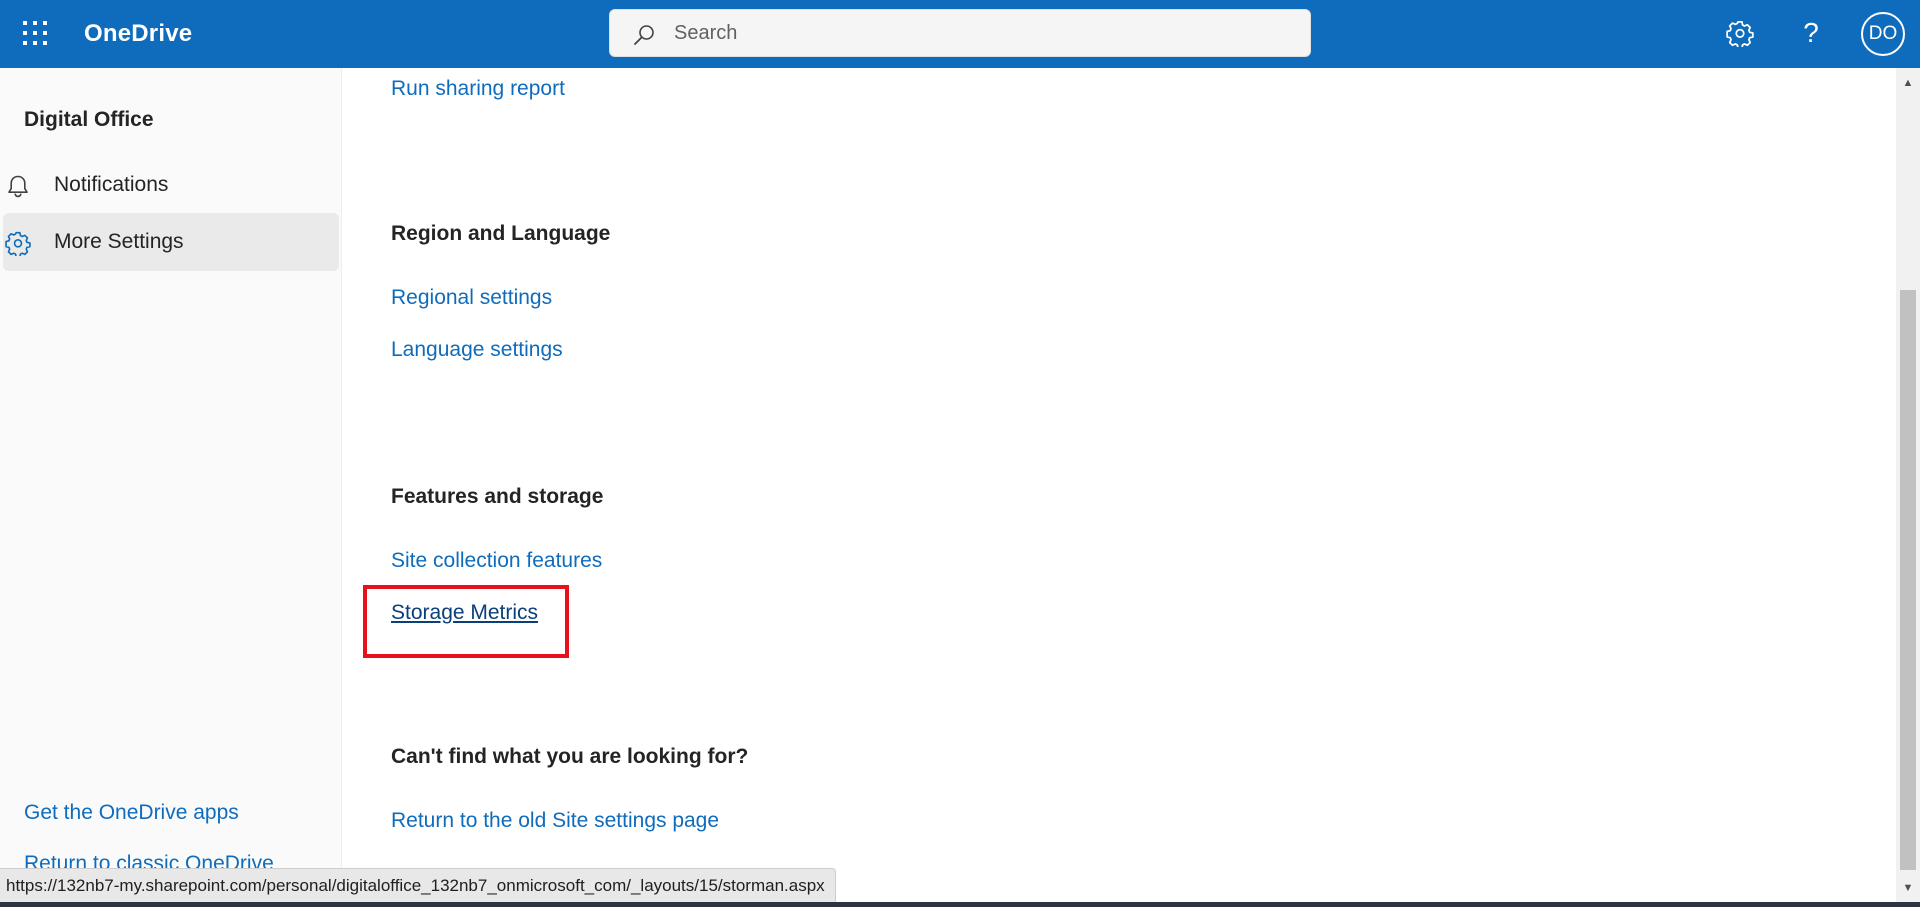 This screenshot has height=907, width=1920. Describe the element at coordinates (984, 33) in the screenshot. I see `search-input` at that location.